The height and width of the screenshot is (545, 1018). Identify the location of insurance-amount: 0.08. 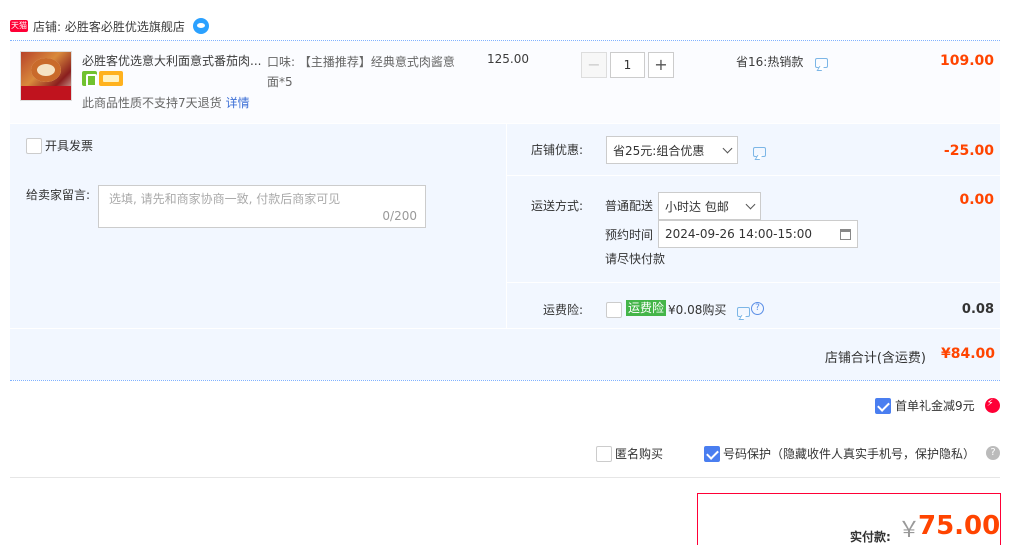
(977, 309).